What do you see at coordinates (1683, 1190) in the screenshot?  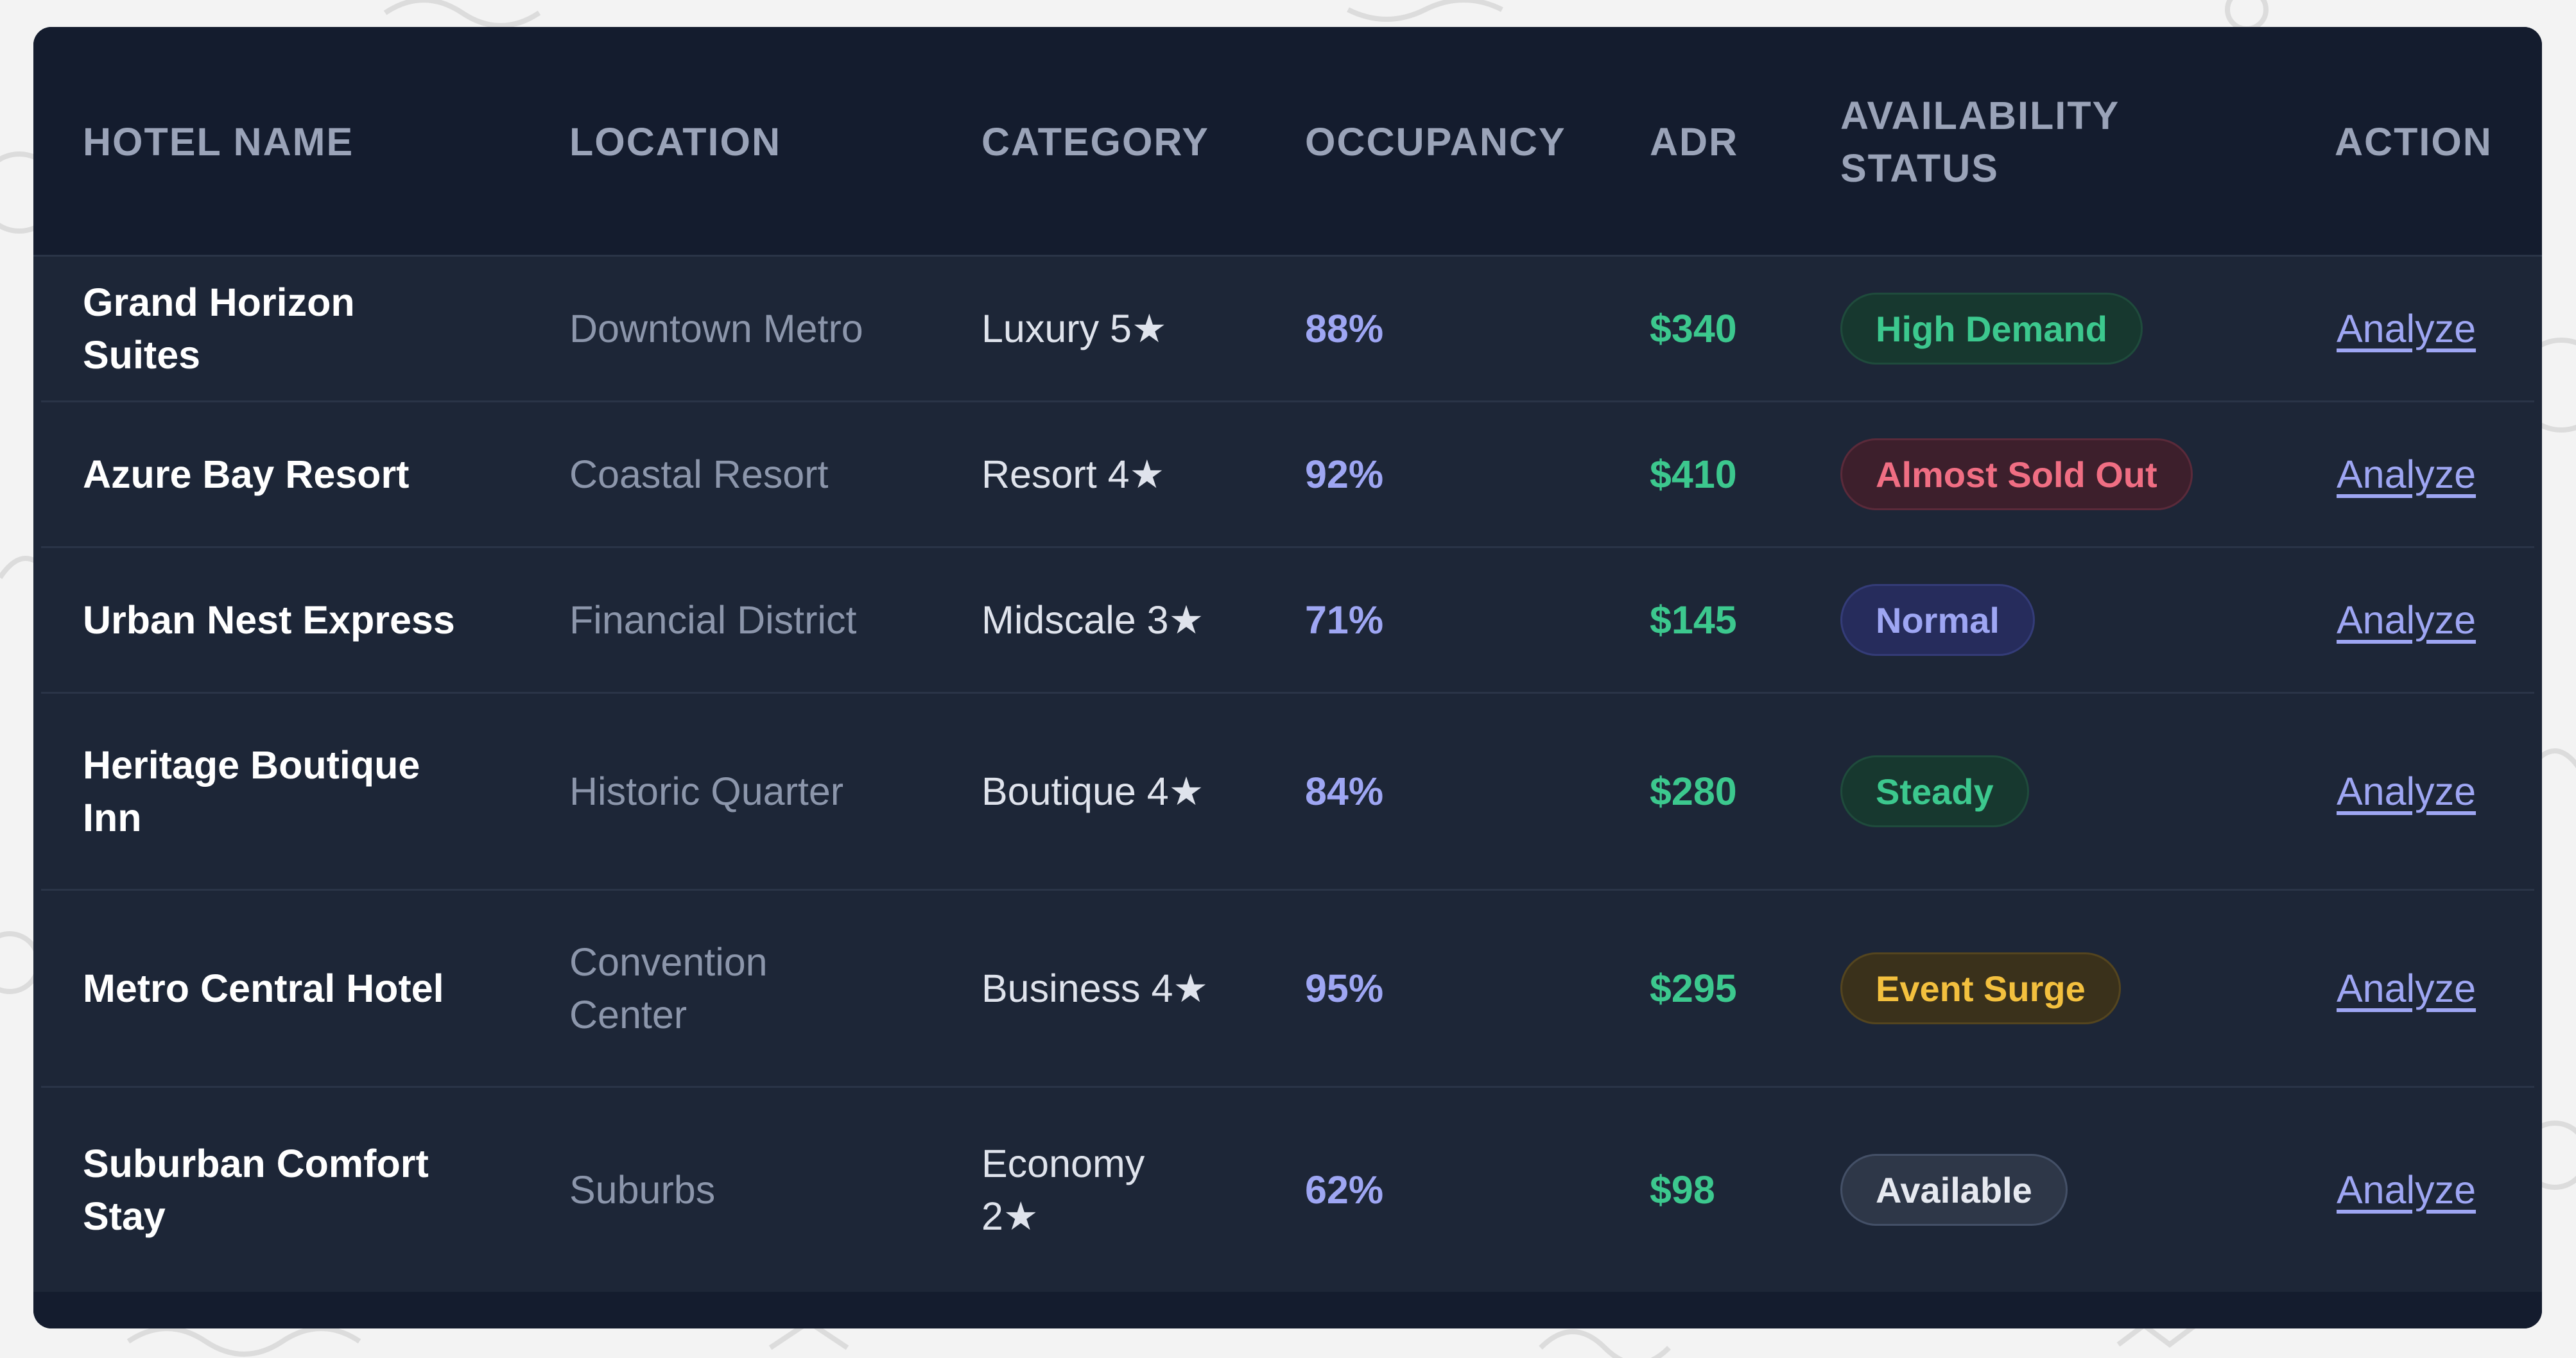 I see `adr-value: $98` at bounding box center [1683, 1190].